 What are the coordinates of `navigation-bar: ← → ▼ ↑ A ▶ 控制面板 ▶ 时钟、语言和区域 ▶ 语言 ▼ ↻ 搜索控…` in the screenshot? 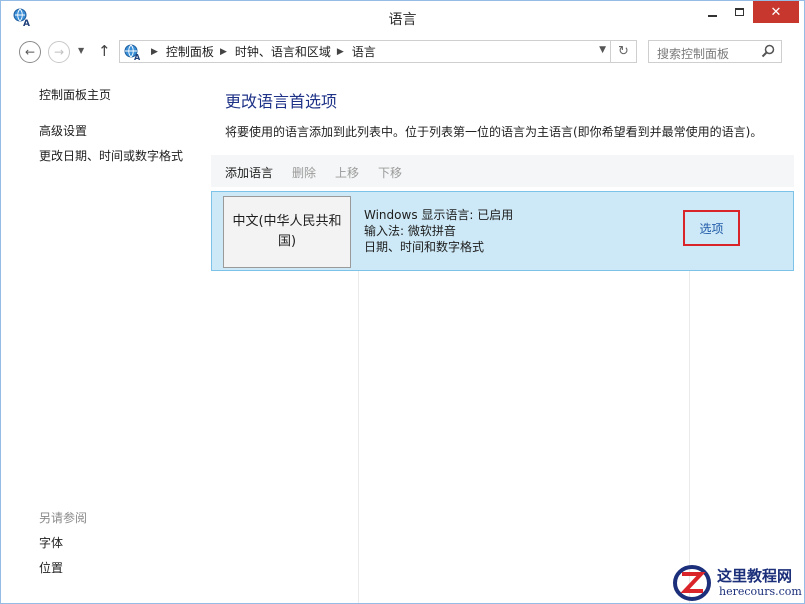 It's located at (402, 52).